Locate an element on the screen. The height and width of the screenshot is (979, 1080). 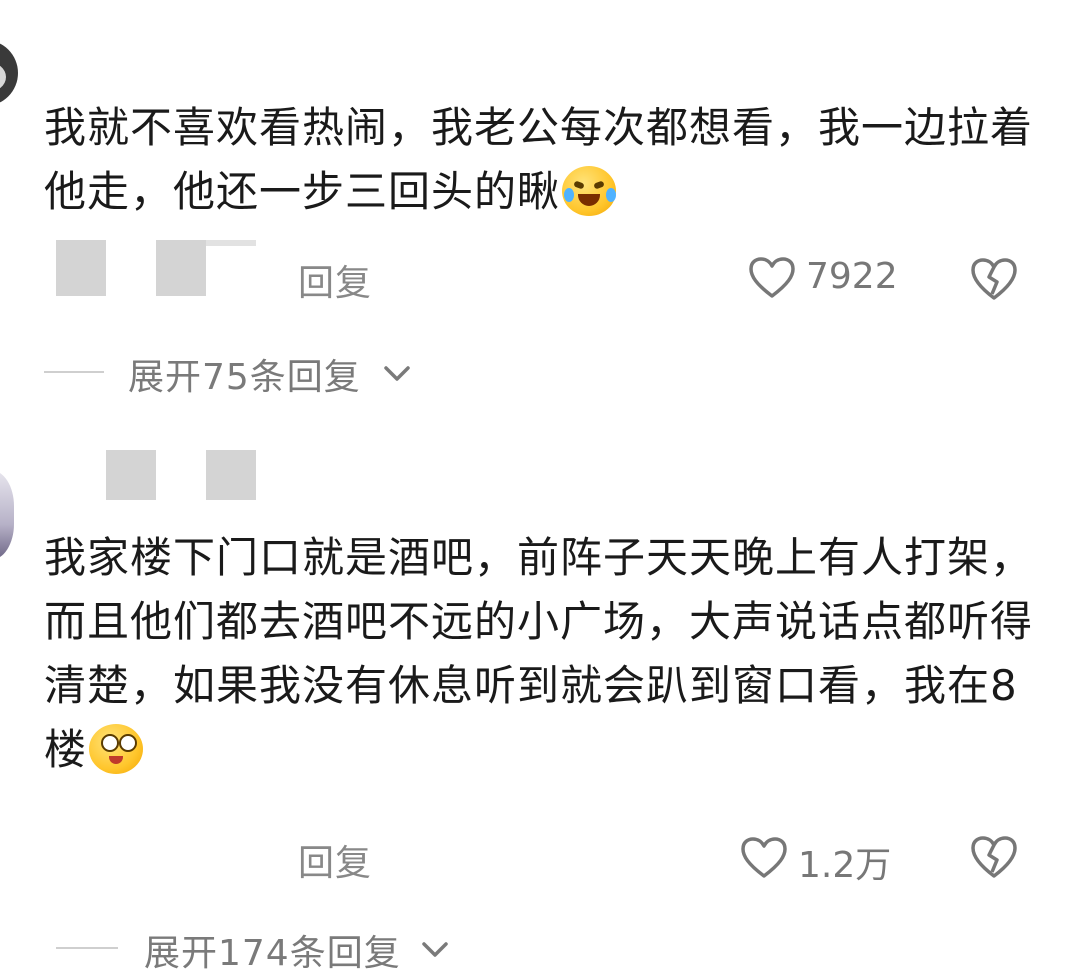
comment-text: 我就不喜欢看热闹，我老公每次都想看，我一边拉着他走，他还一步三回头的瞅 is located at coordinates (539, 159).